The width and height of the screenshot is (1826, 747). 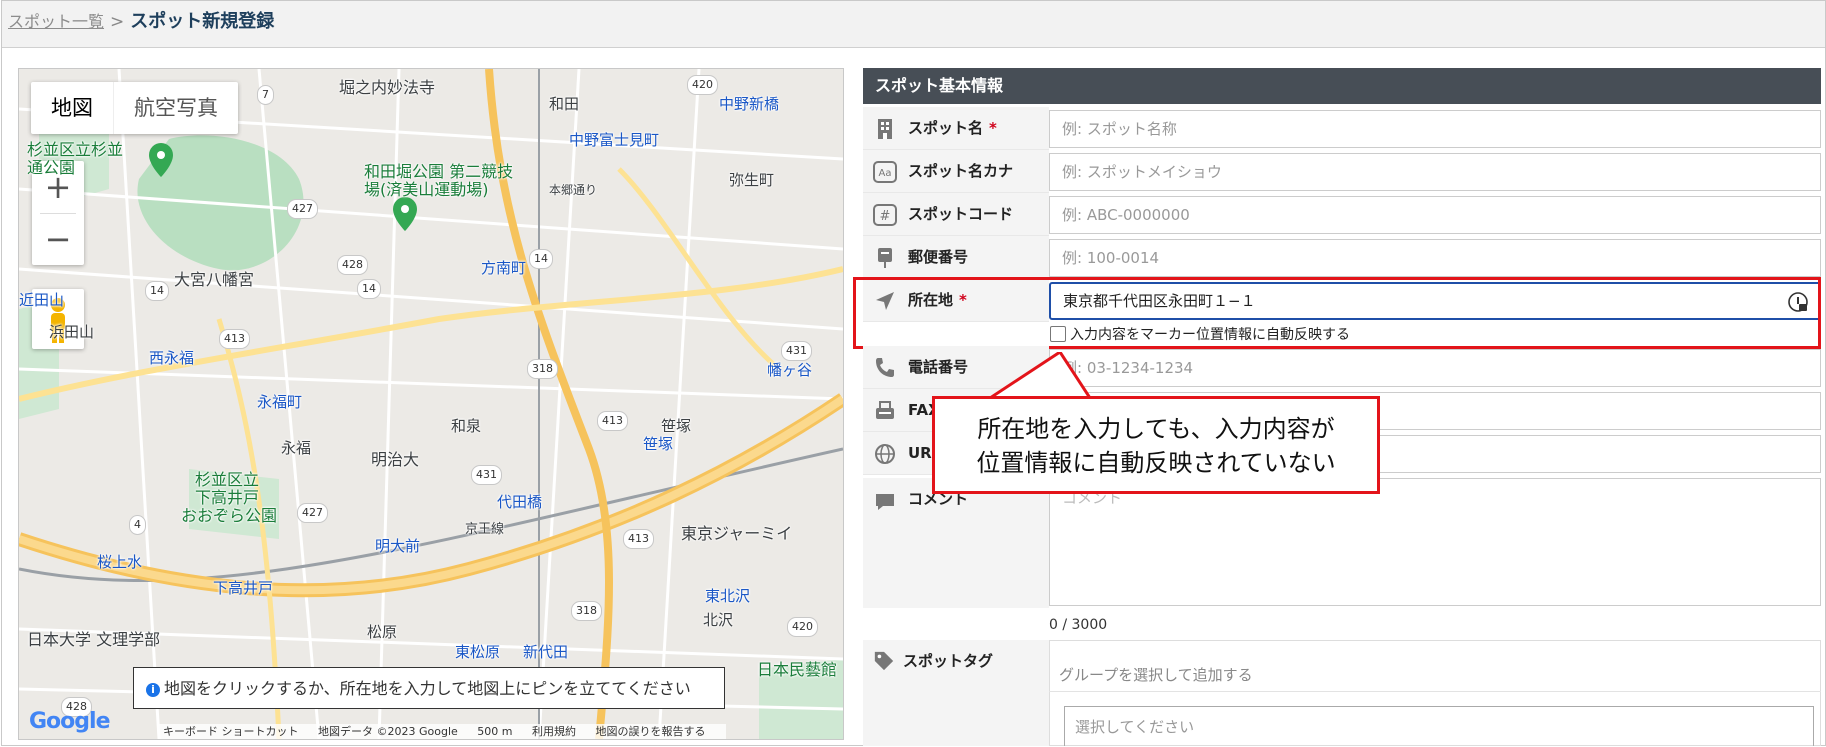 What do you see at coordinates (202, 21) in the screenshot?
I see `page-title: スポット新規登録` at bounding box center [202, 21].